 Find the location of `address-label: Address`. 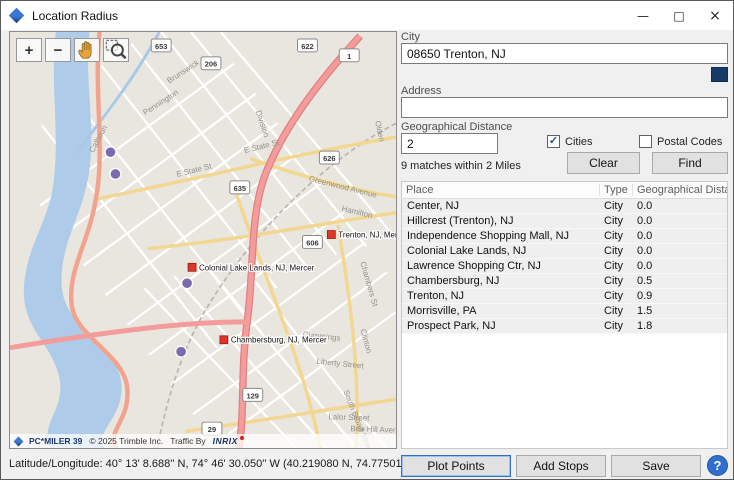

address-label: Address is located at coordinates (421, 91).